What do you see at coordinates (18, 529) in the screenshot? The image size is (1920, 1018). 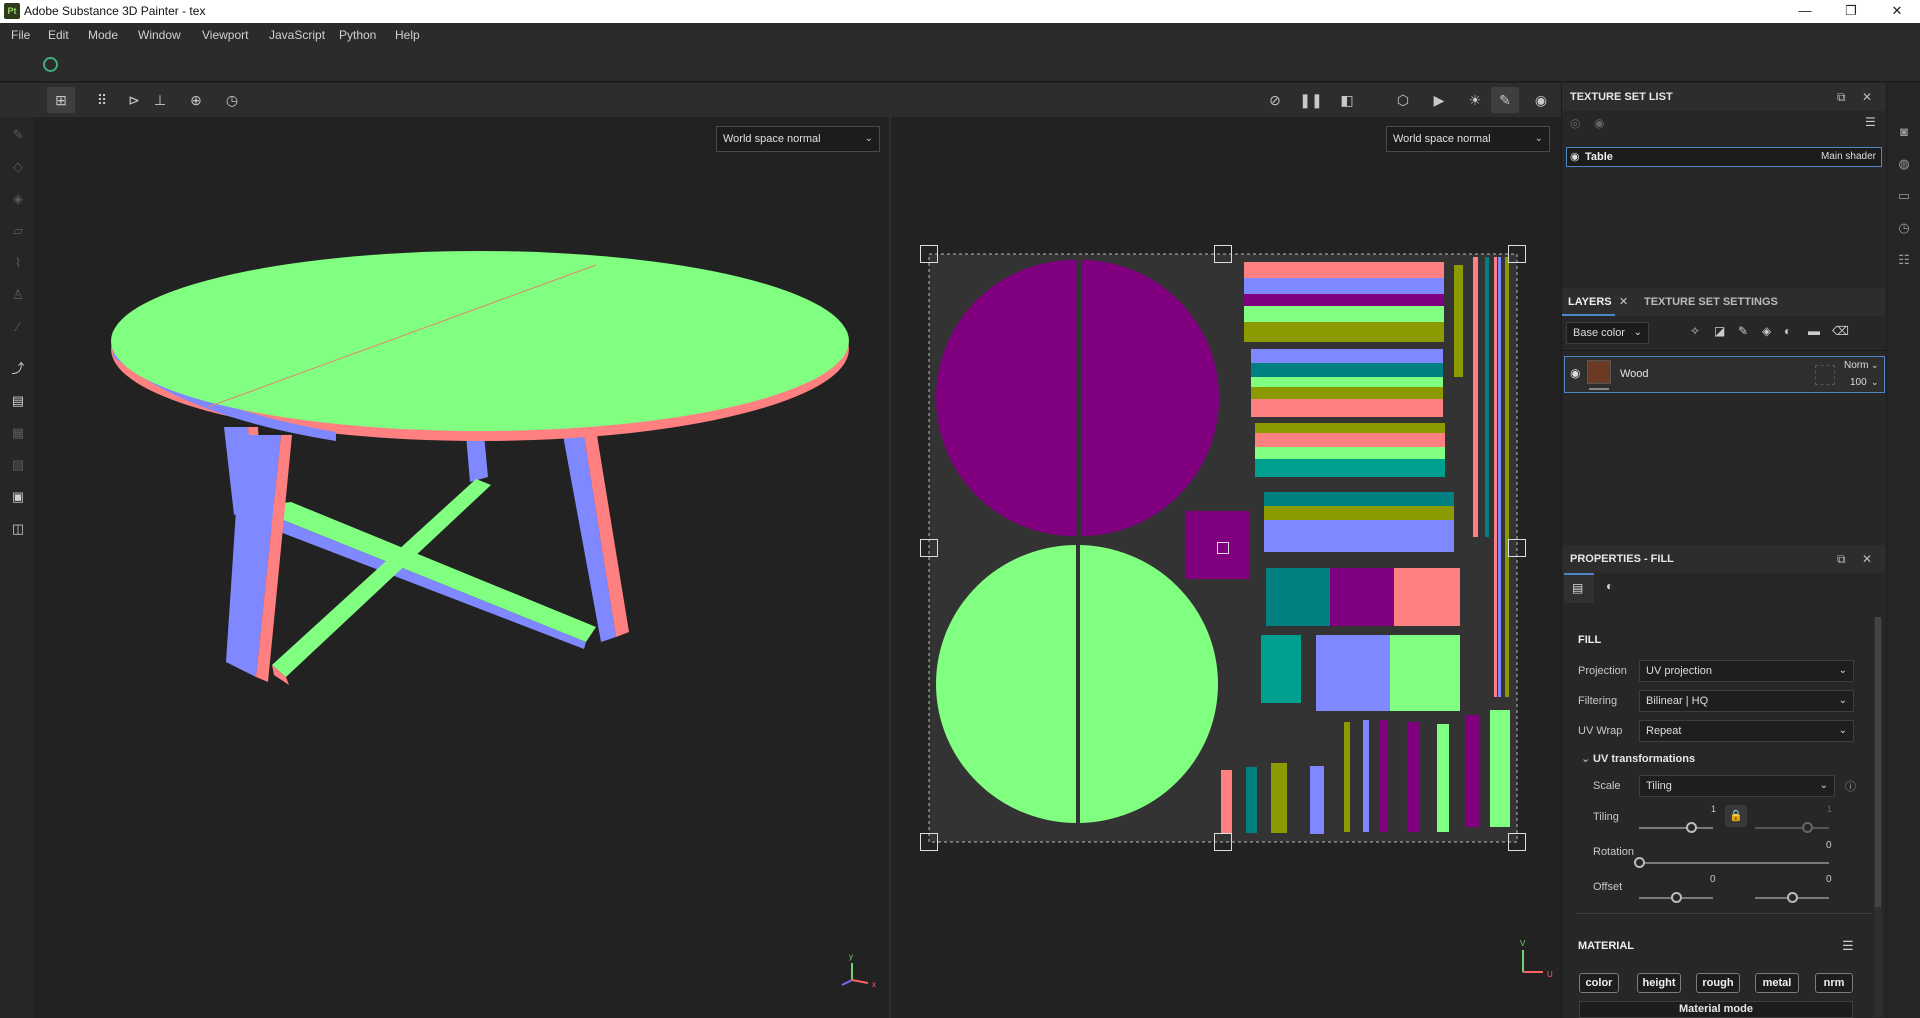 I see `learn-icon: ◫` at bounding box center [18, 529].